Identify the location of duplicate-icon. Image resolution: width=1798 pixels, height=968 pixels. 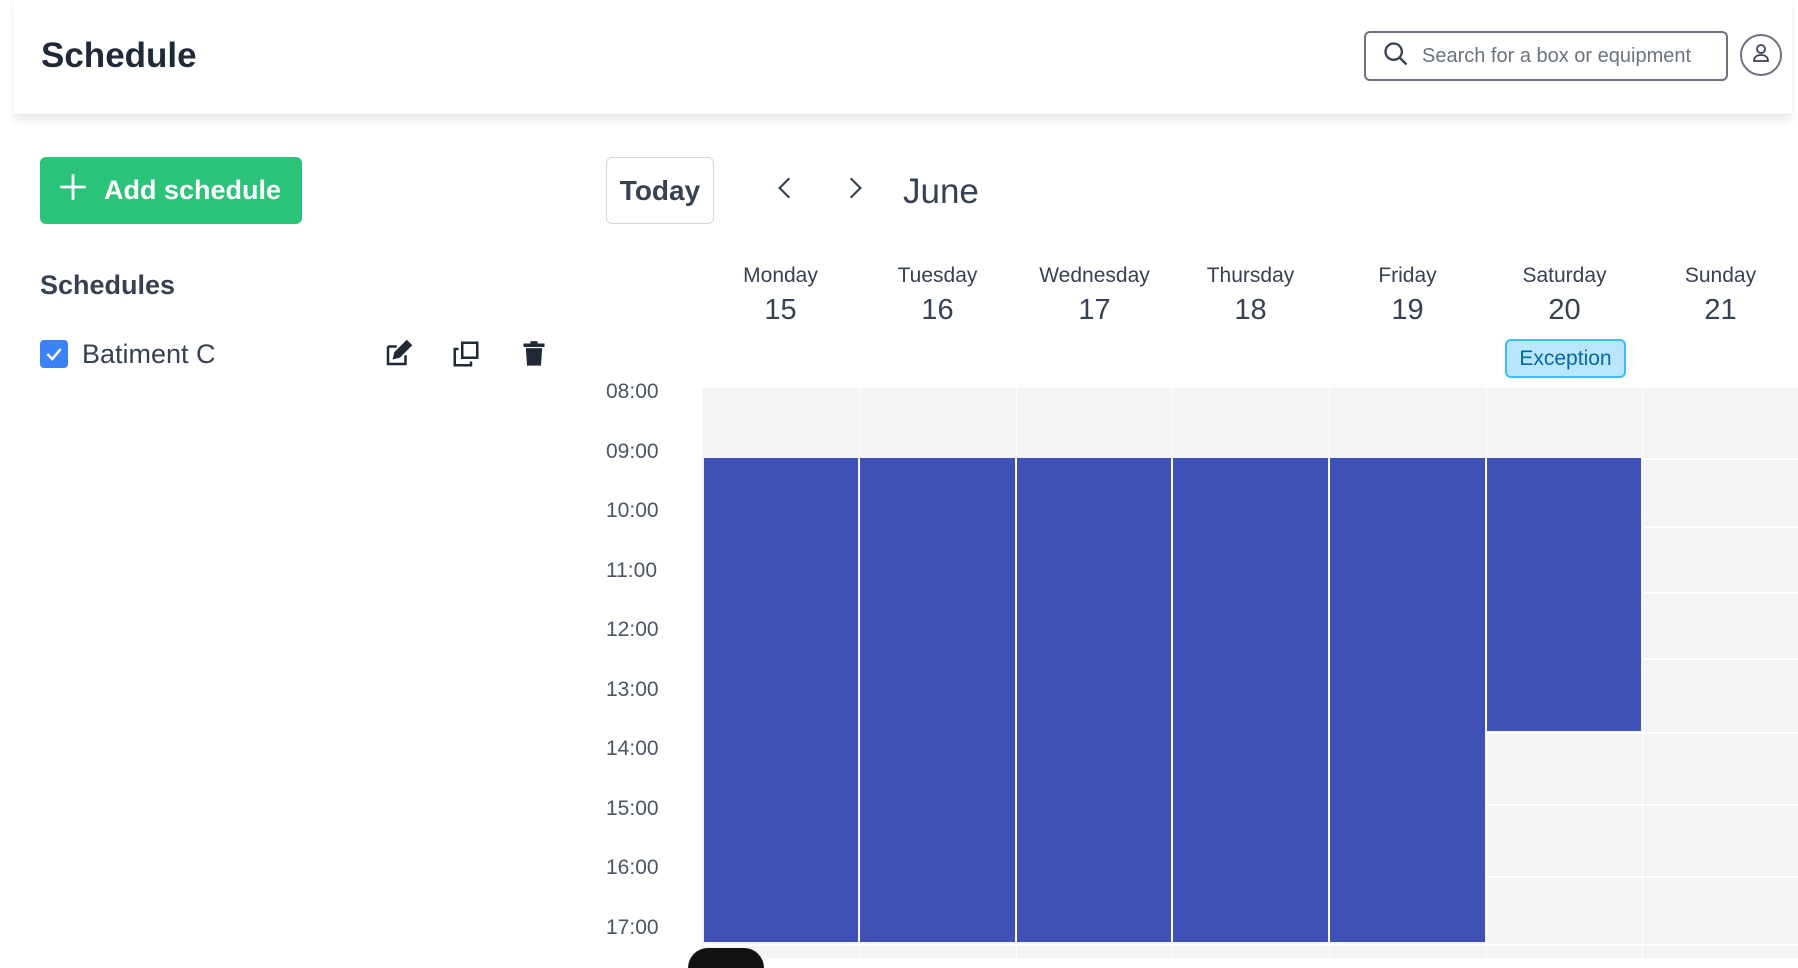
(466, 354).